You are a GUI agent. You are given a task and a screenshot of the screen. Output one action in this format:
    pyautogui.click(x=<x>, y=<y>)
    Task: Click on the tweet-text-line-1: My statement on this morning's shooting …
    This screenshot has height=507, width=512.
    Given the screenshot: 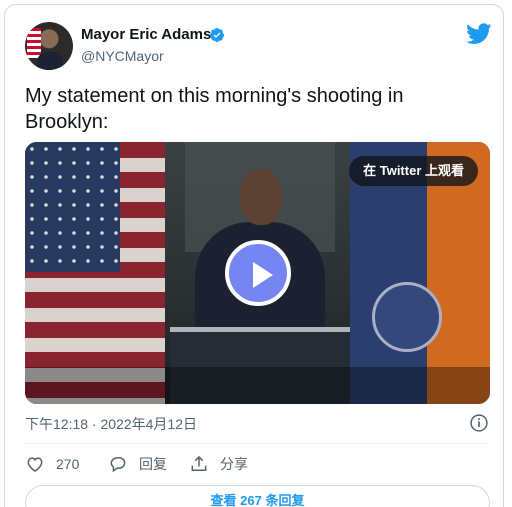 What is the action you would take?
    pyautogui.click(x=214, y=96)
    